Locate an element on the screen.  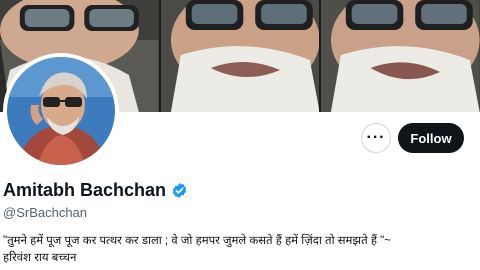
profile-avatar is located at coordinates (61, 111).